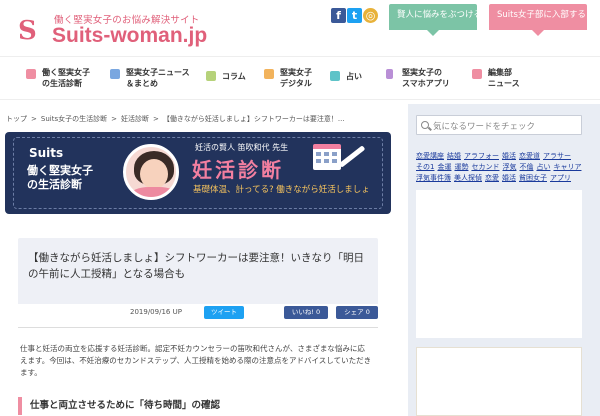 Image resolution: width=600 pixels, height=416 pixels. Describe the element at coordinates (74, 119) in the screenshot. I see `breadcrumb-life-diagnosis: Suits女子の生活診断` at that location.